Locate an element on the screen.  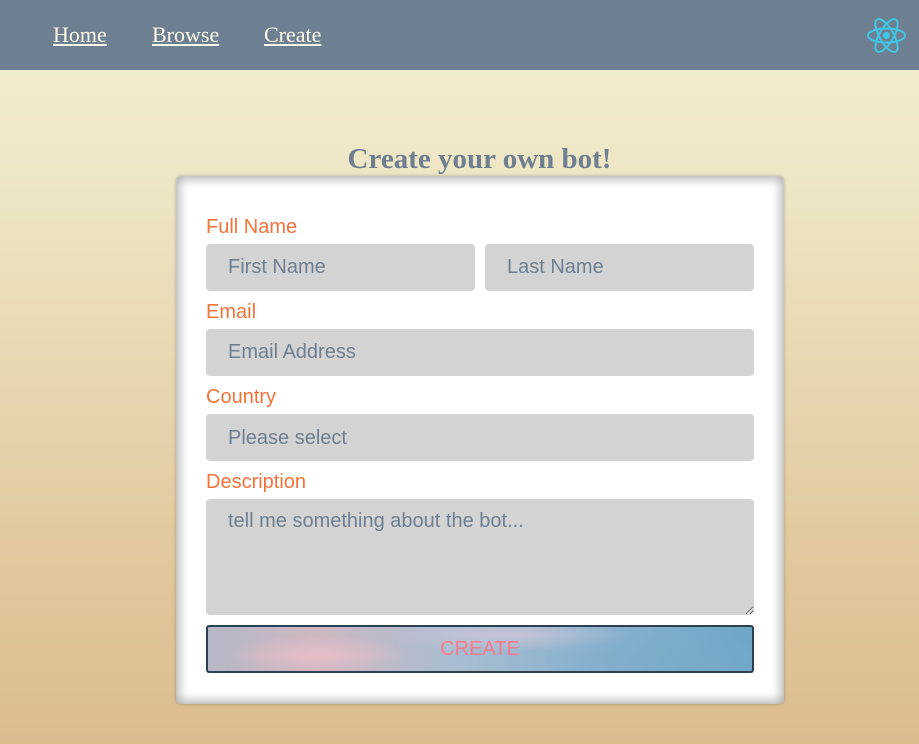
nav-link-browse: Browse is located at coordinates (185, 35).